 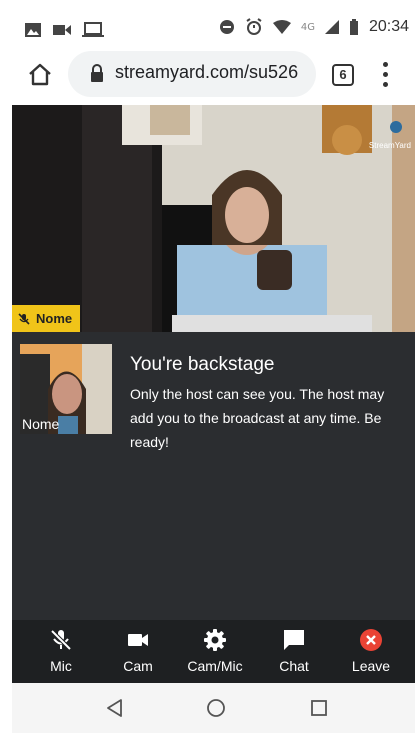 I want to click on signal-icon, so click(x=331, y=27).